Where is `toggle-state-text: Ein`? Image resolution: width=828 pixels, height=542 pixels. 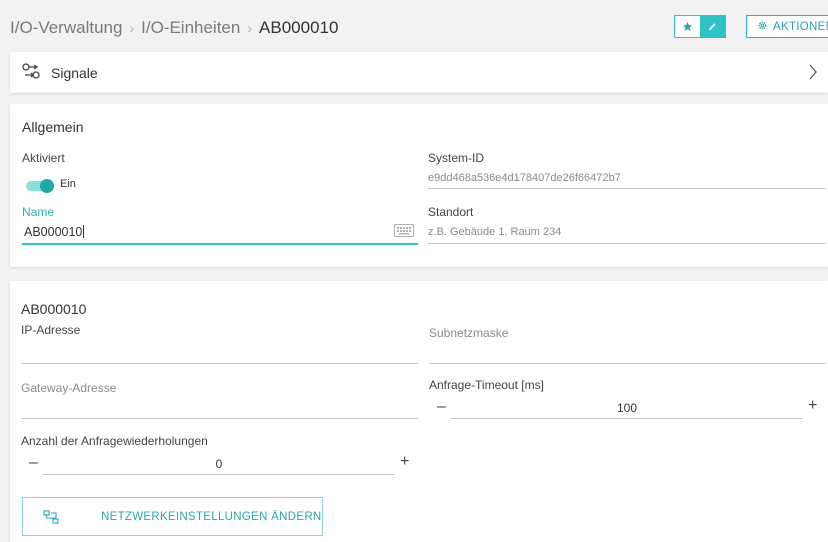 toggle-state-text: Ein is located at coordinates (68, 184).